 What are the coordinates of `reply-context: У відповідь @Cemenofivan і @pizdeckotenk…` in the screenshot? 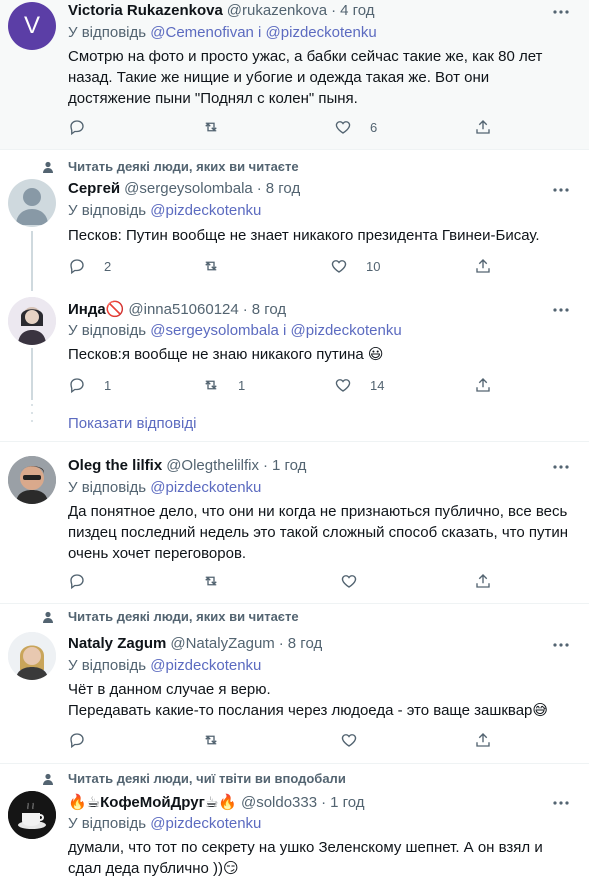 It's located at (222, 32).